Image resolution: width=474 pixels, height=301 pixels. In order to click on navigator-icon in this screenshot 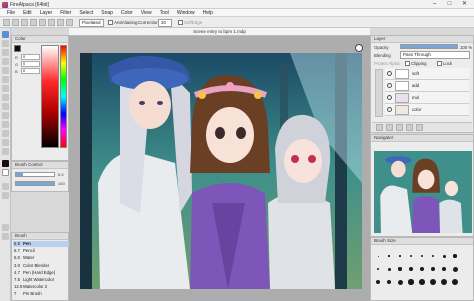, I will do `click(5, 236)`.